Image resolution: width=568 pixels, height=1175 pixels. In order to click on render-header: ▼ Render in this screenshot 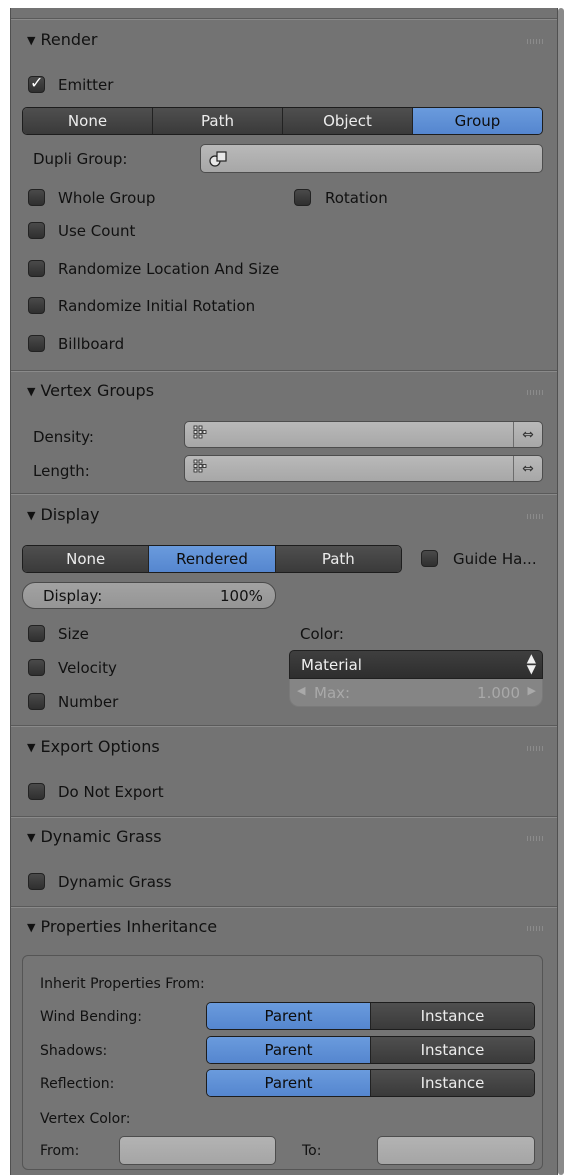, I will do `click(62, 39)`.